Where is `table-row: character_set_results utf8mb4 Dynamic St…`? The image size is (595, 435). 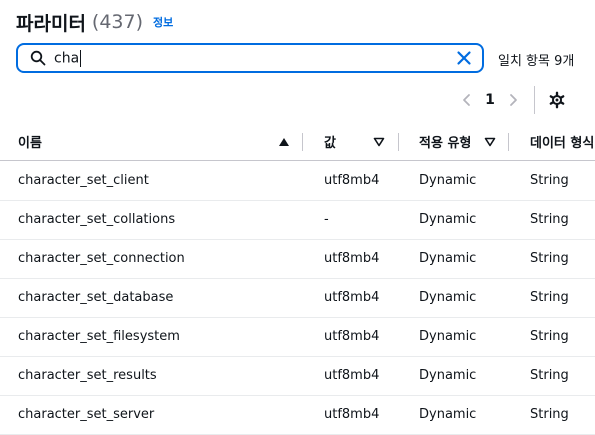
table-row: character_set_results utf8mb4 Dynamic St… is located at coordinates (297, 376).